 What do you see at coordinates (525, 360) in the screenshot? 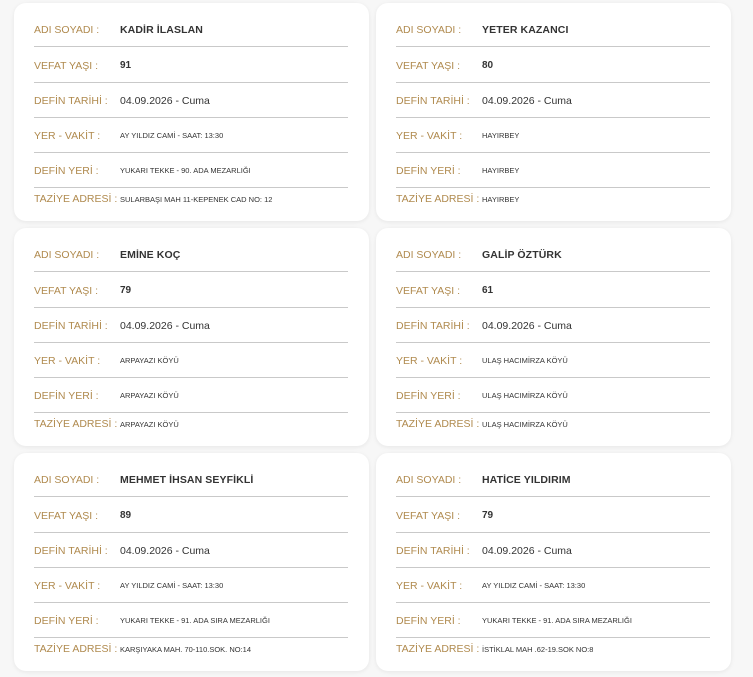
I see `place-time-value: ULAŞ HACIMİRZA KÖYÜ` at bounding box center [525, 360].